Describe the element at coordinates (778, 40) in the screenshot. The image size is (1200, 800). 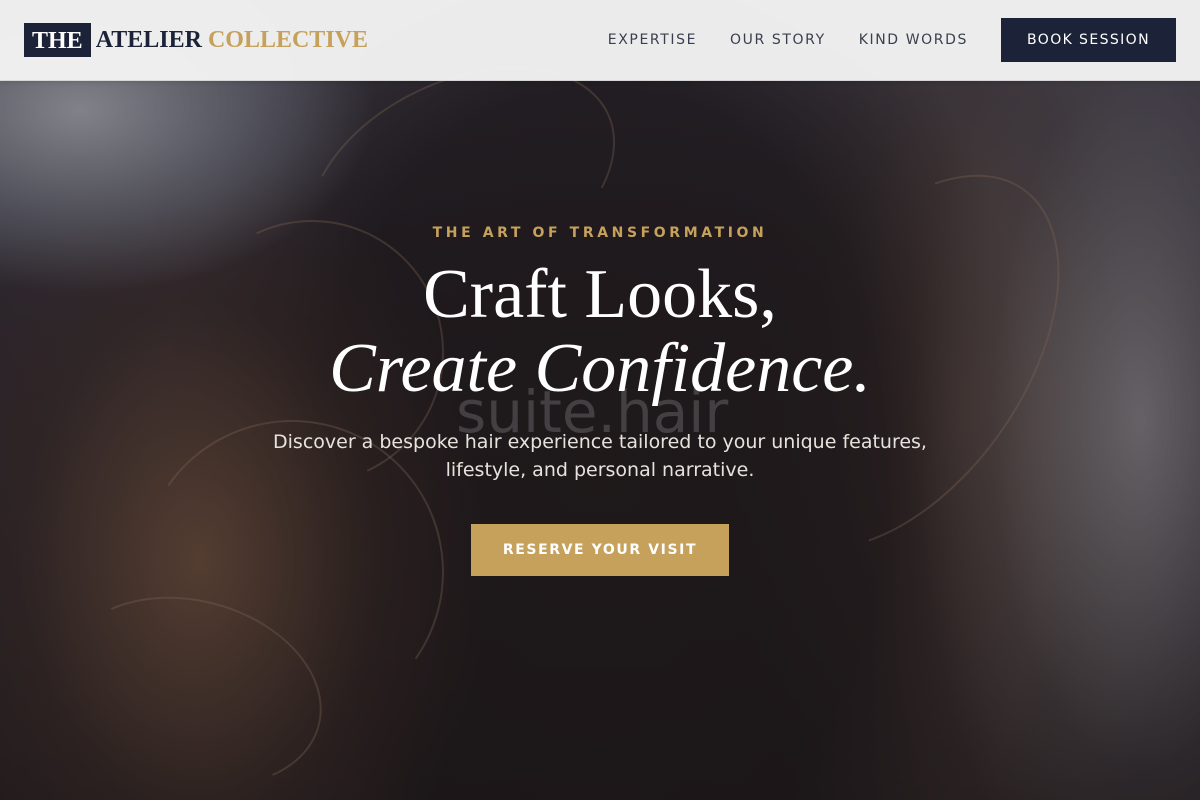
I see `nav-link-our-story: OUR STORY` at that location.